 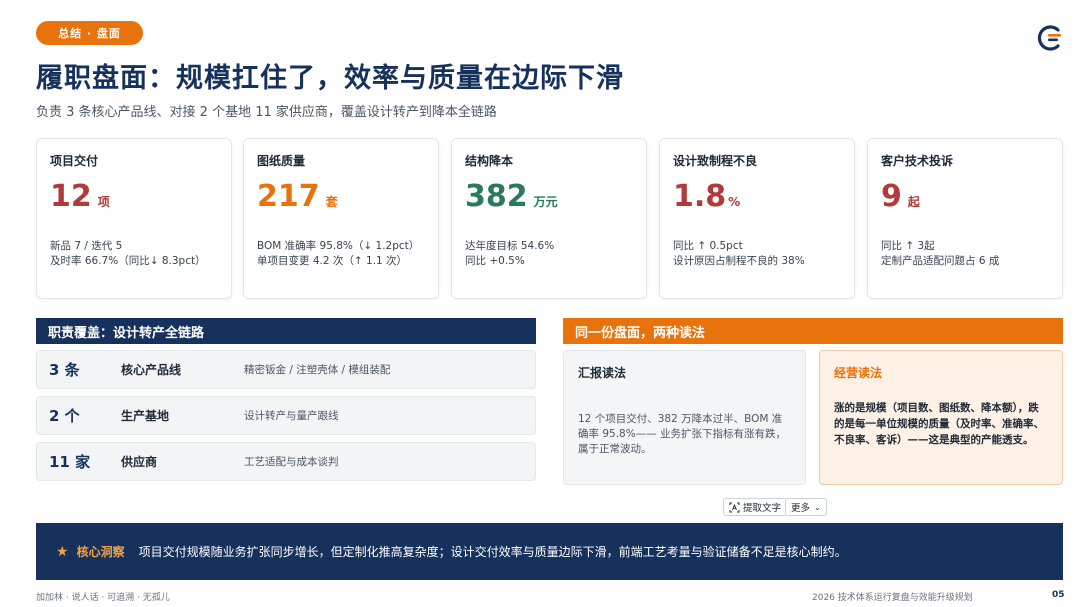 What do you see at coordinates (908, 246) in the screenshot?
I see `kpi-detail: 同比 ↑ 3起` at bounding box center [908, 246].